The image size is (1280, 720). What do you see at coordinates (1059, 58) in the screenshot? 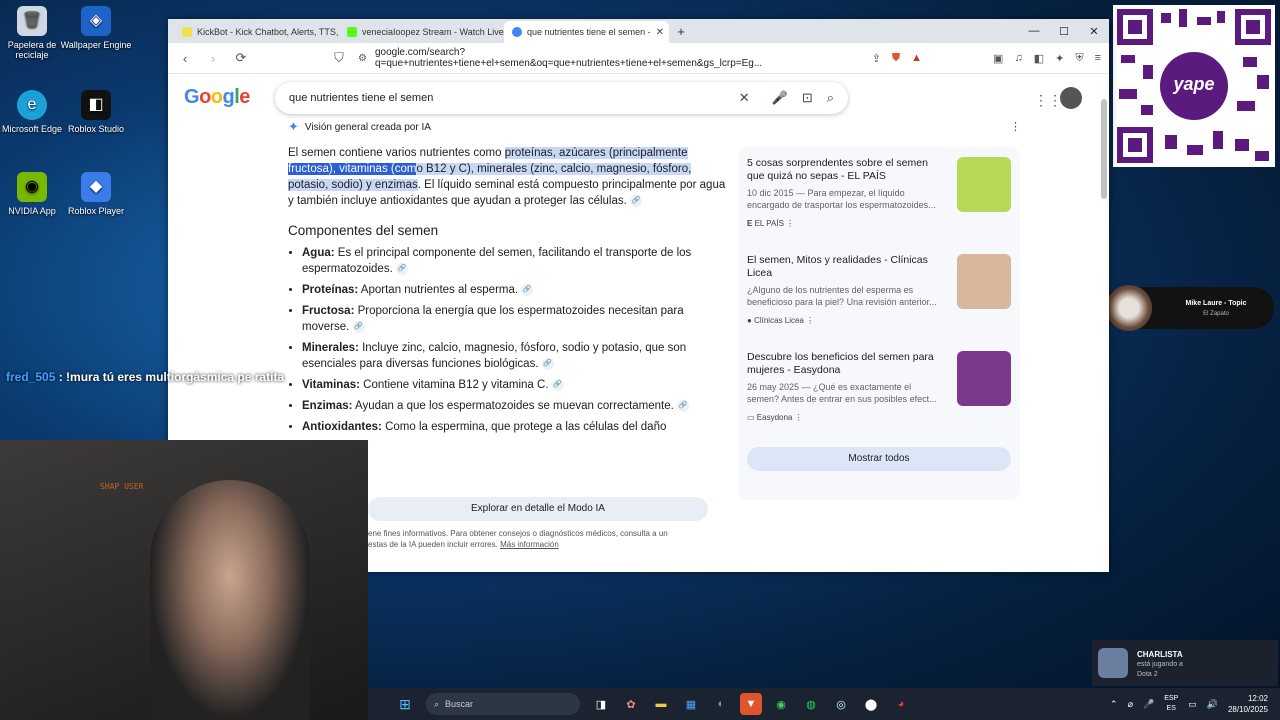
I see `extensions-icon: ✦` at bounding box center [1059, 58].